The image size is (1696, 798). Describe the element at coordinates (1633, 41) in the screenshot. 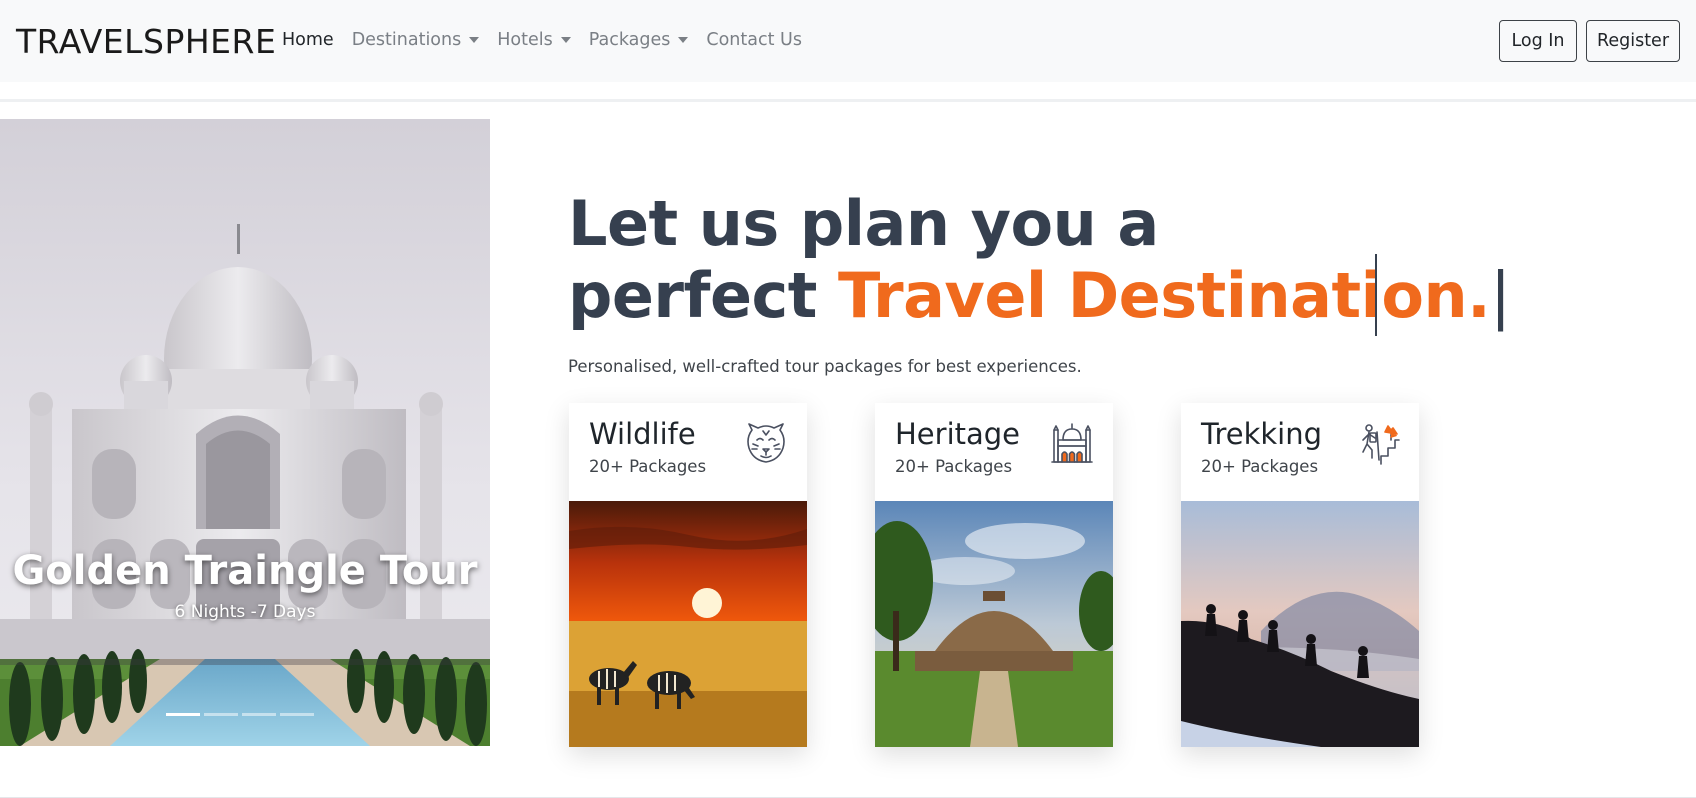

I see `register-button: Register` at that location.